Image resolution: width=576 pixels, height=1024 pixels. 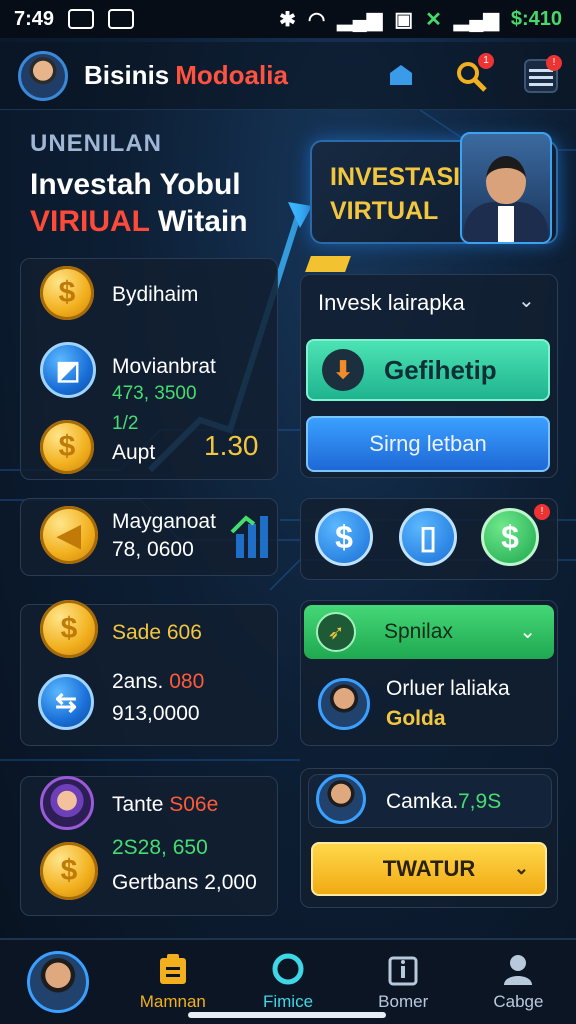 I want to click on clipboard-icon, so click(x=173, y=969).